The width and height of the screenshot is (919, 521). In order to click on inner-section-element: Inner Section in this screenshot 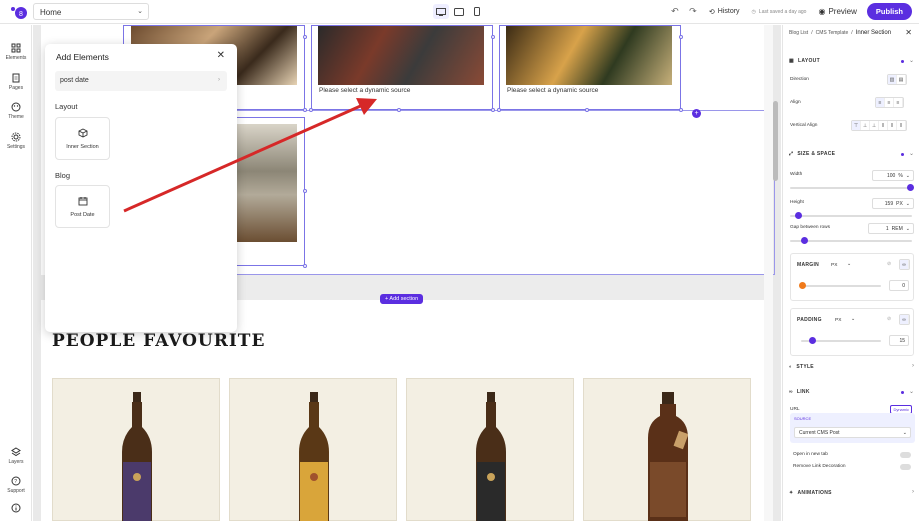, I will do `click(82, 138)`.